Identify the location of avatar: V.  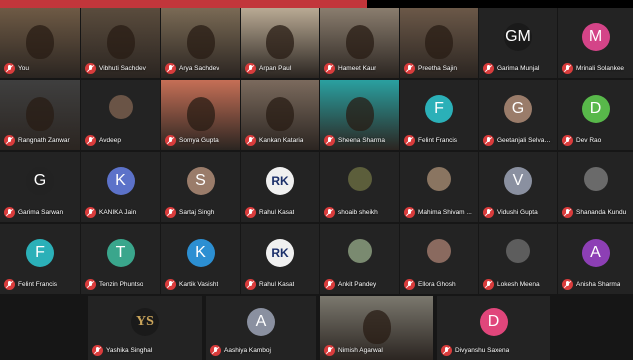
(518, 181).